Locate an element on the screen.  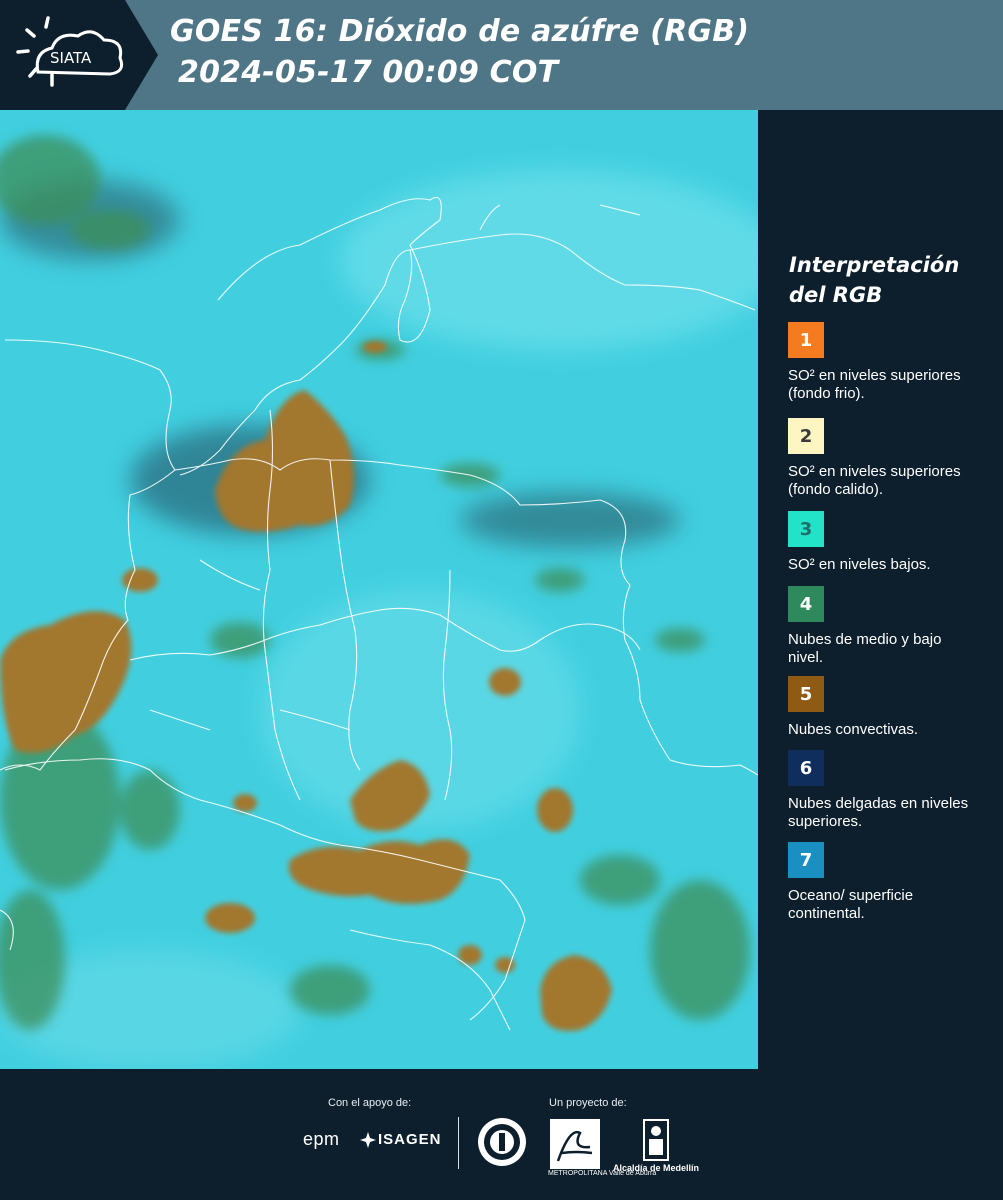
support-label: Con el apoyo de: is located at coordinates (370, 1103).